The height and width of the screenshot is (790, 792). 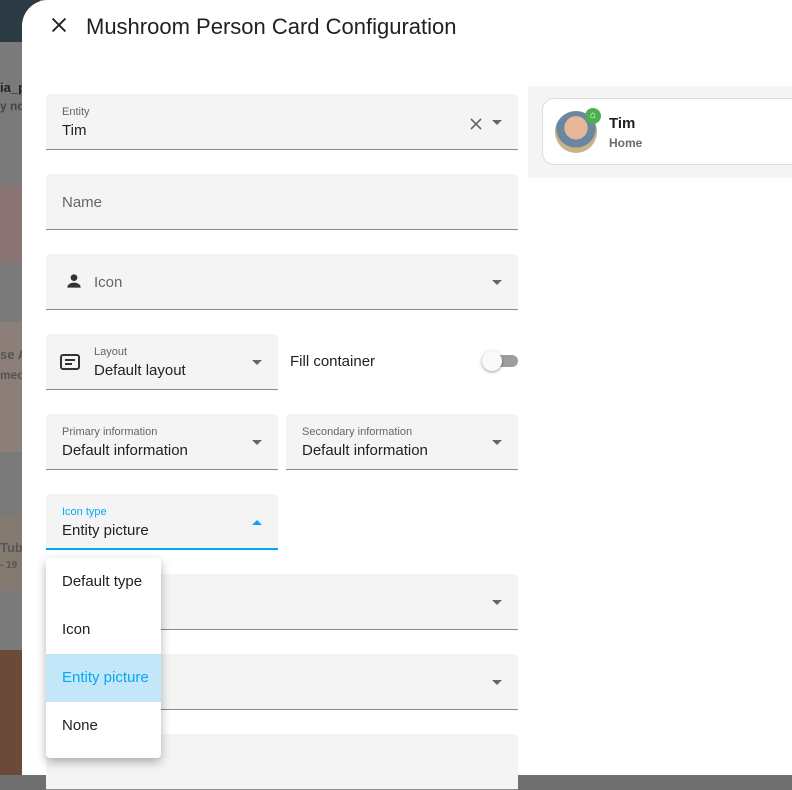 I want to click on menu-item-icon: Icon, so click(x=103, y=630).